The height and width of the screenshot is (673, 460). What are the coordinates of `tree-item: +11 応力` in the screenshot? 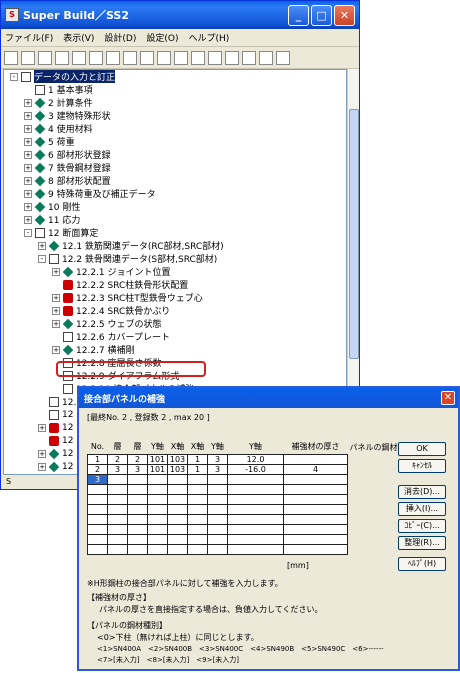 It's located at (52, 219).